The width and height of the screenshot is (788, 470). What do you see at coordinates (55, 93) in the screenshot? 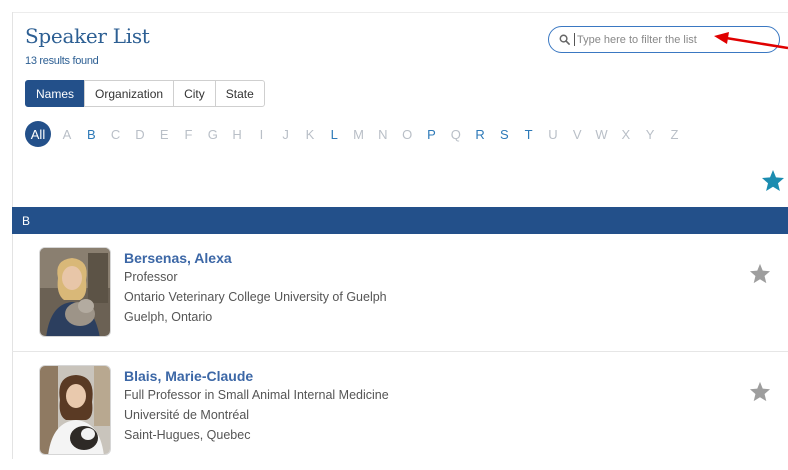
I see `tab-names: Names` at bounding box center [55, 93].